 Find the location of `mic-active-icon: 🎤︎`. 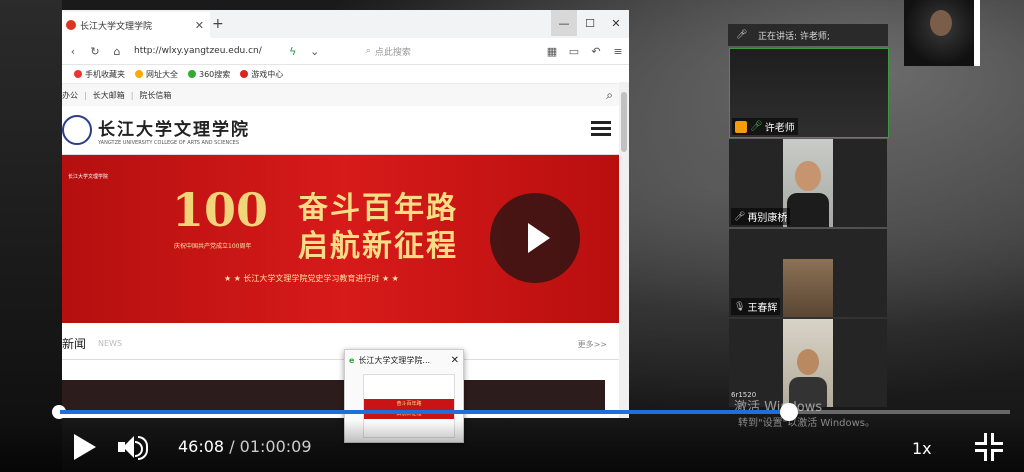

mic-active-icon: 🎤︎ is located at coordinates (756, 126).